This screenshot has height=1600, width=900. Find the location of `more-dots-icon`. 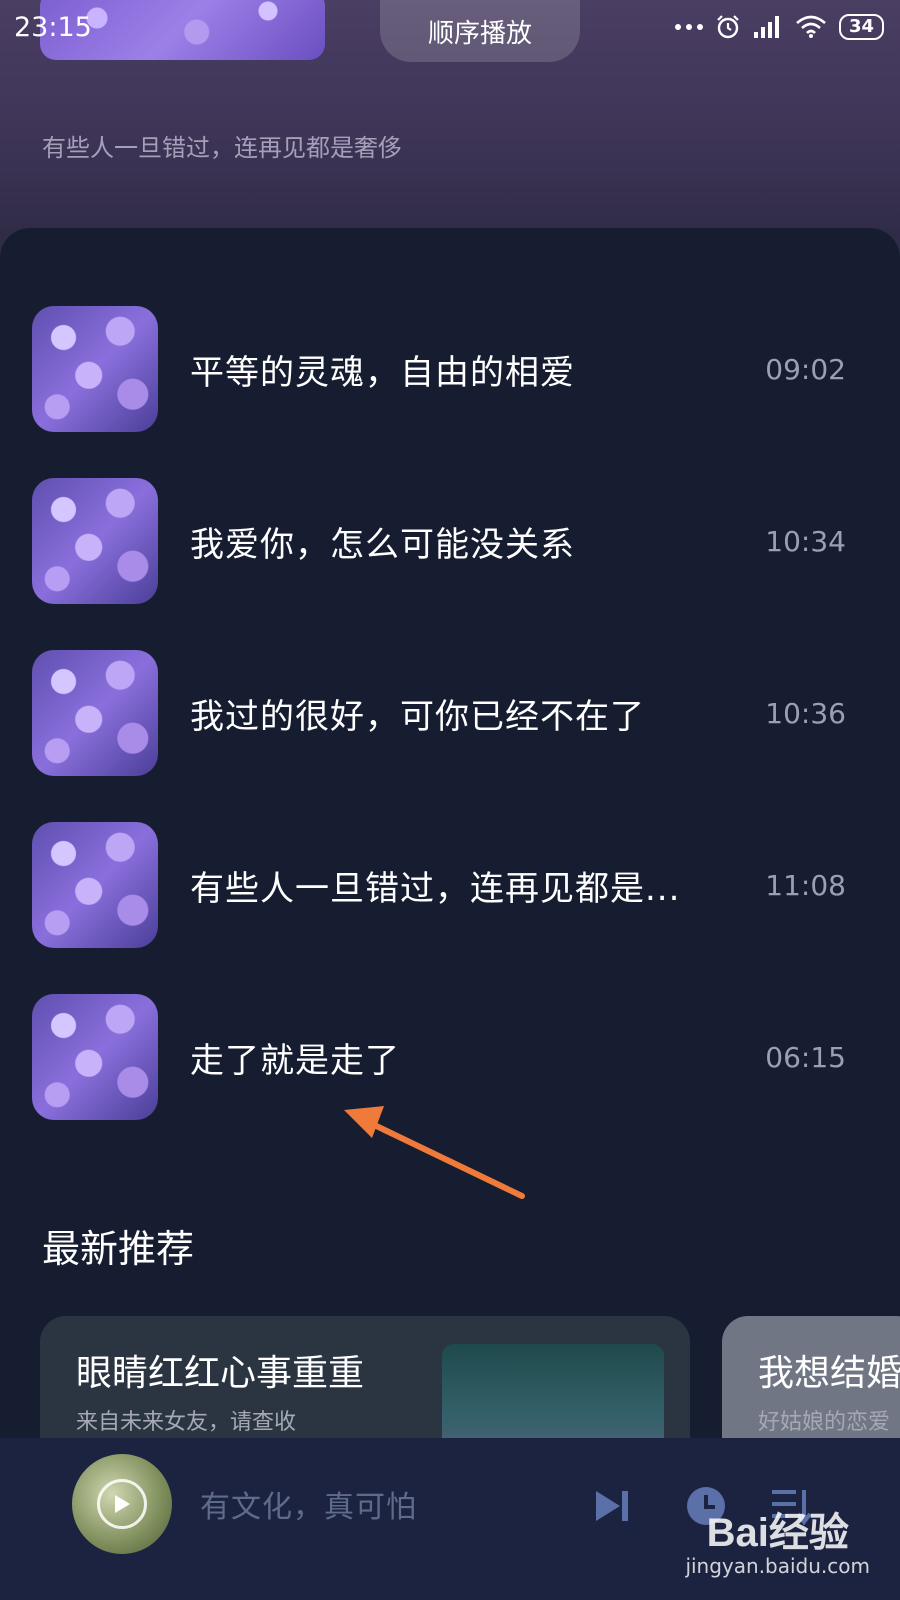

more-dots-icon is located at coordinates (688, 27).